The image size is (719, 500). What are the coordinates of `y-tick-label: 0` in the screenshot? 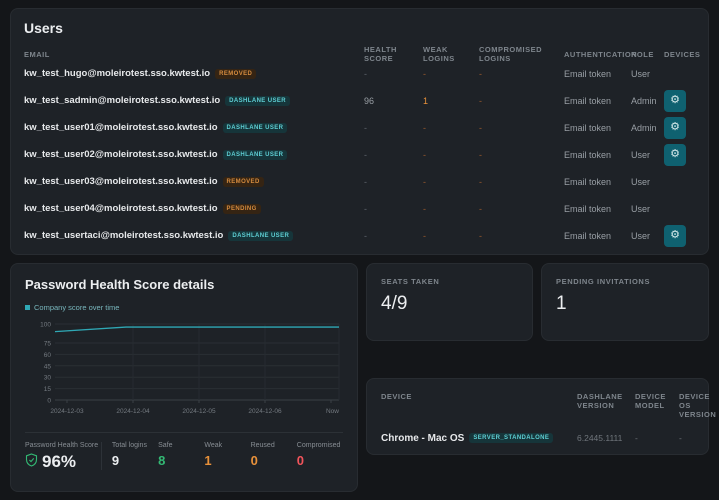 It's located at (49, 401).